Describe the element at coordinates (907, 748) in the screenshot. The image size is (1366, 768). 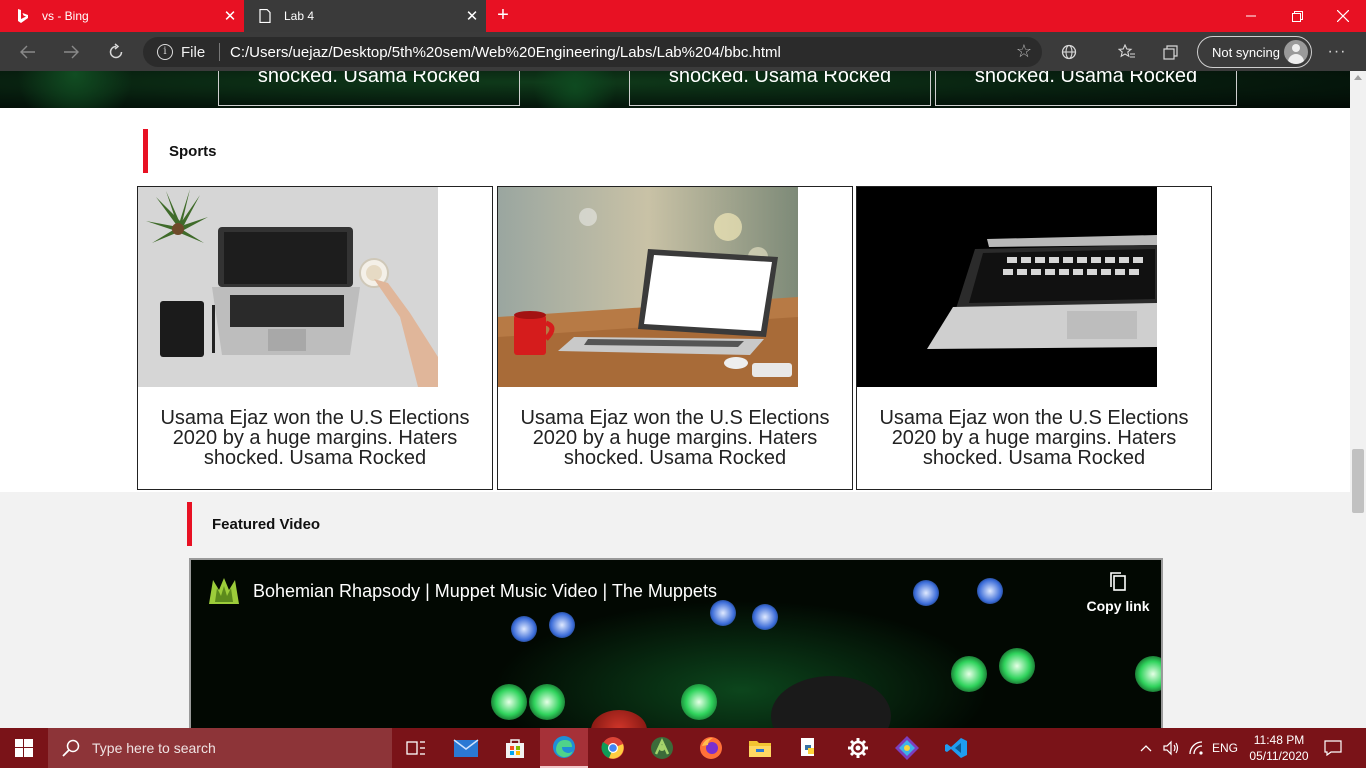
I see `git-app-icon` at that location.